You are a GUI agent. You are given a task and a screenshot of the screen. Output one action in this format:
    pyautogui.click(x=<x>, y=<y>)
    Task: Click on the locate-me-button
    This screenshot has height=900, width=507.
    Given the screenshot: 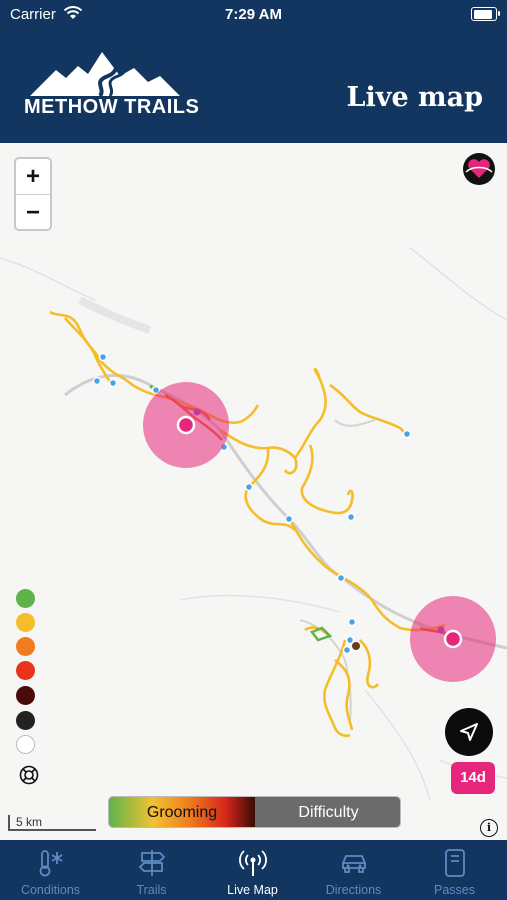 What is the action you would take?
    pyautogui.click(x=469, y=732)
    